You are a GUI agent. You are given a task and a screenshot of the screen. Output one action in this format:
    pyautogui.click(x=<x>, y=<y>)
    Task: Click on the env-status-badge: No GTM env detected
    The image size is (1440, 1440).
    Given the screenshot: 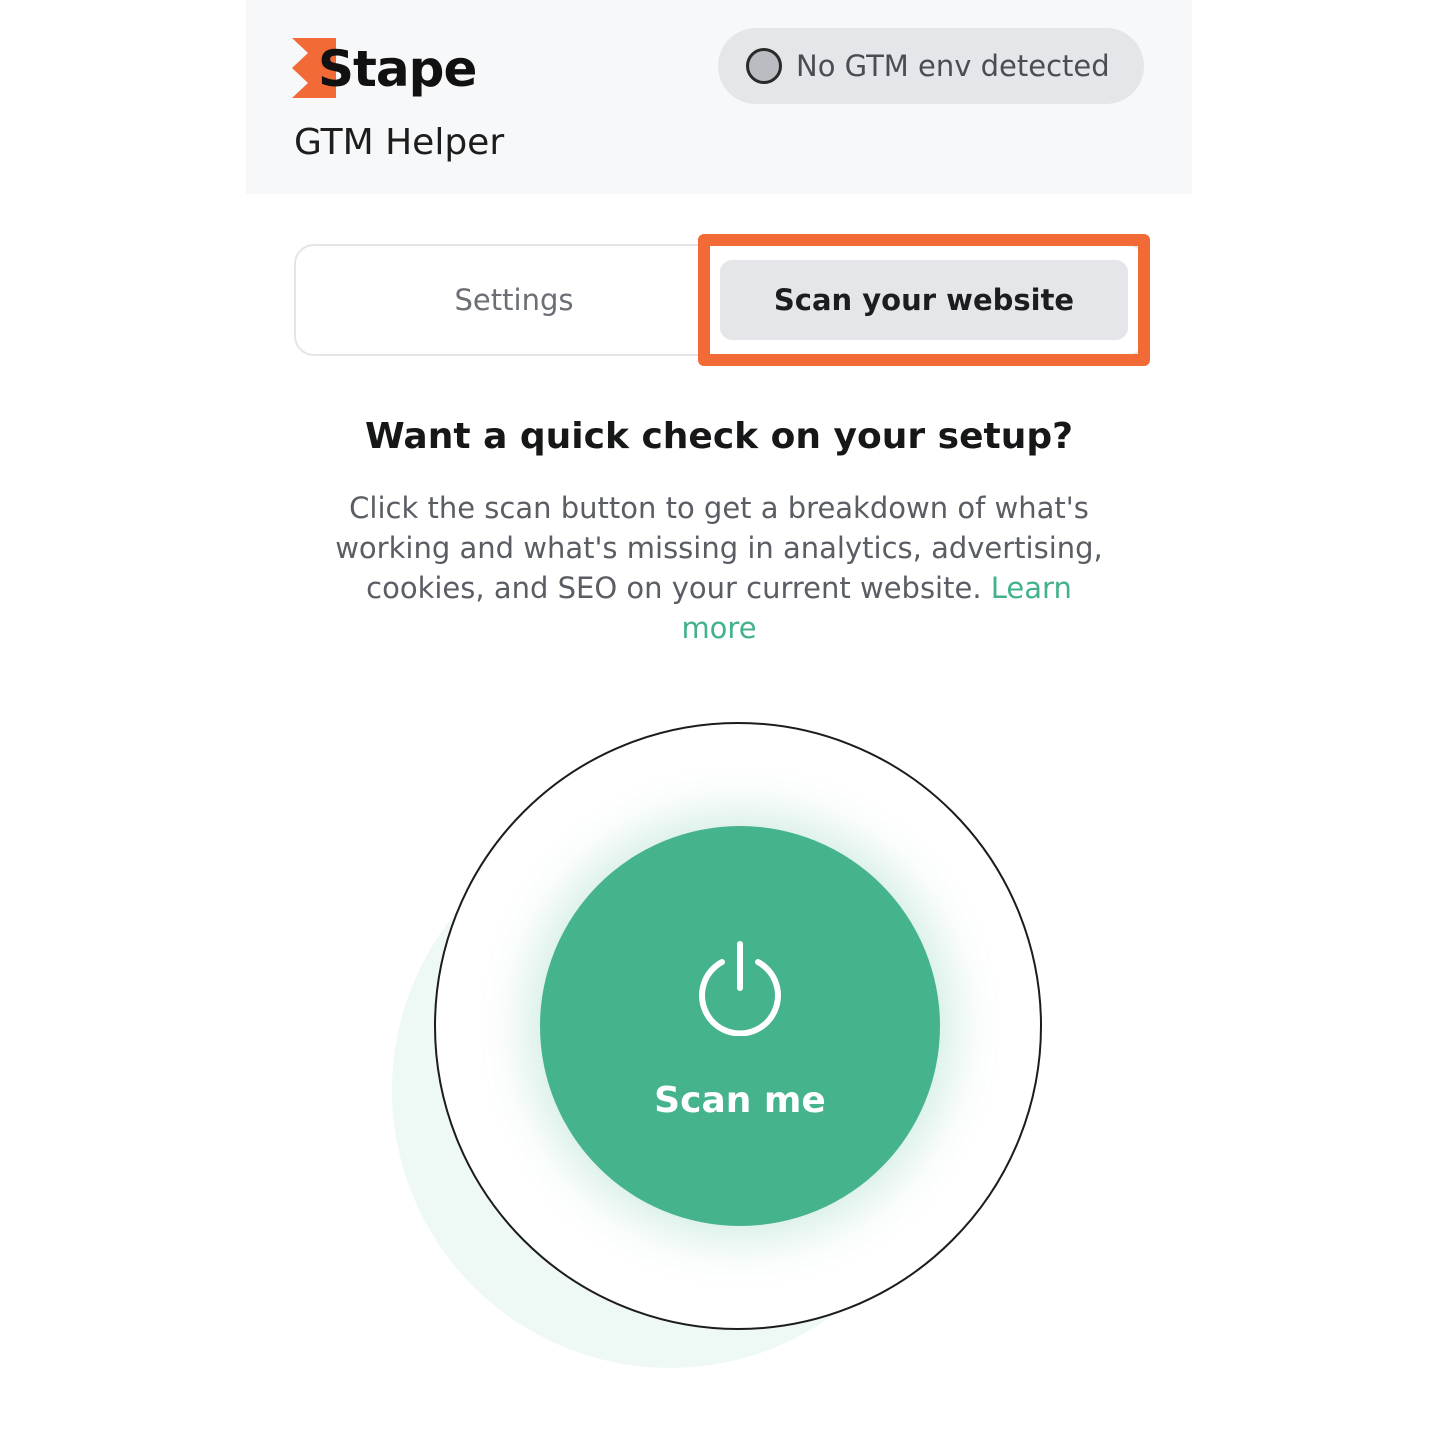 What is the action you would take?
    pyautogui.click(x=931, y=66)
    